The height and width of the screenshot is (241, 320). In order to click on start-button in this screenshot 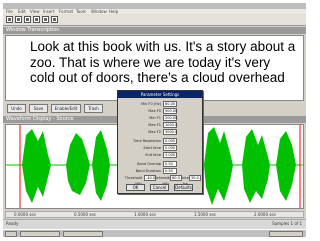, I will do `click(11, 234)`.